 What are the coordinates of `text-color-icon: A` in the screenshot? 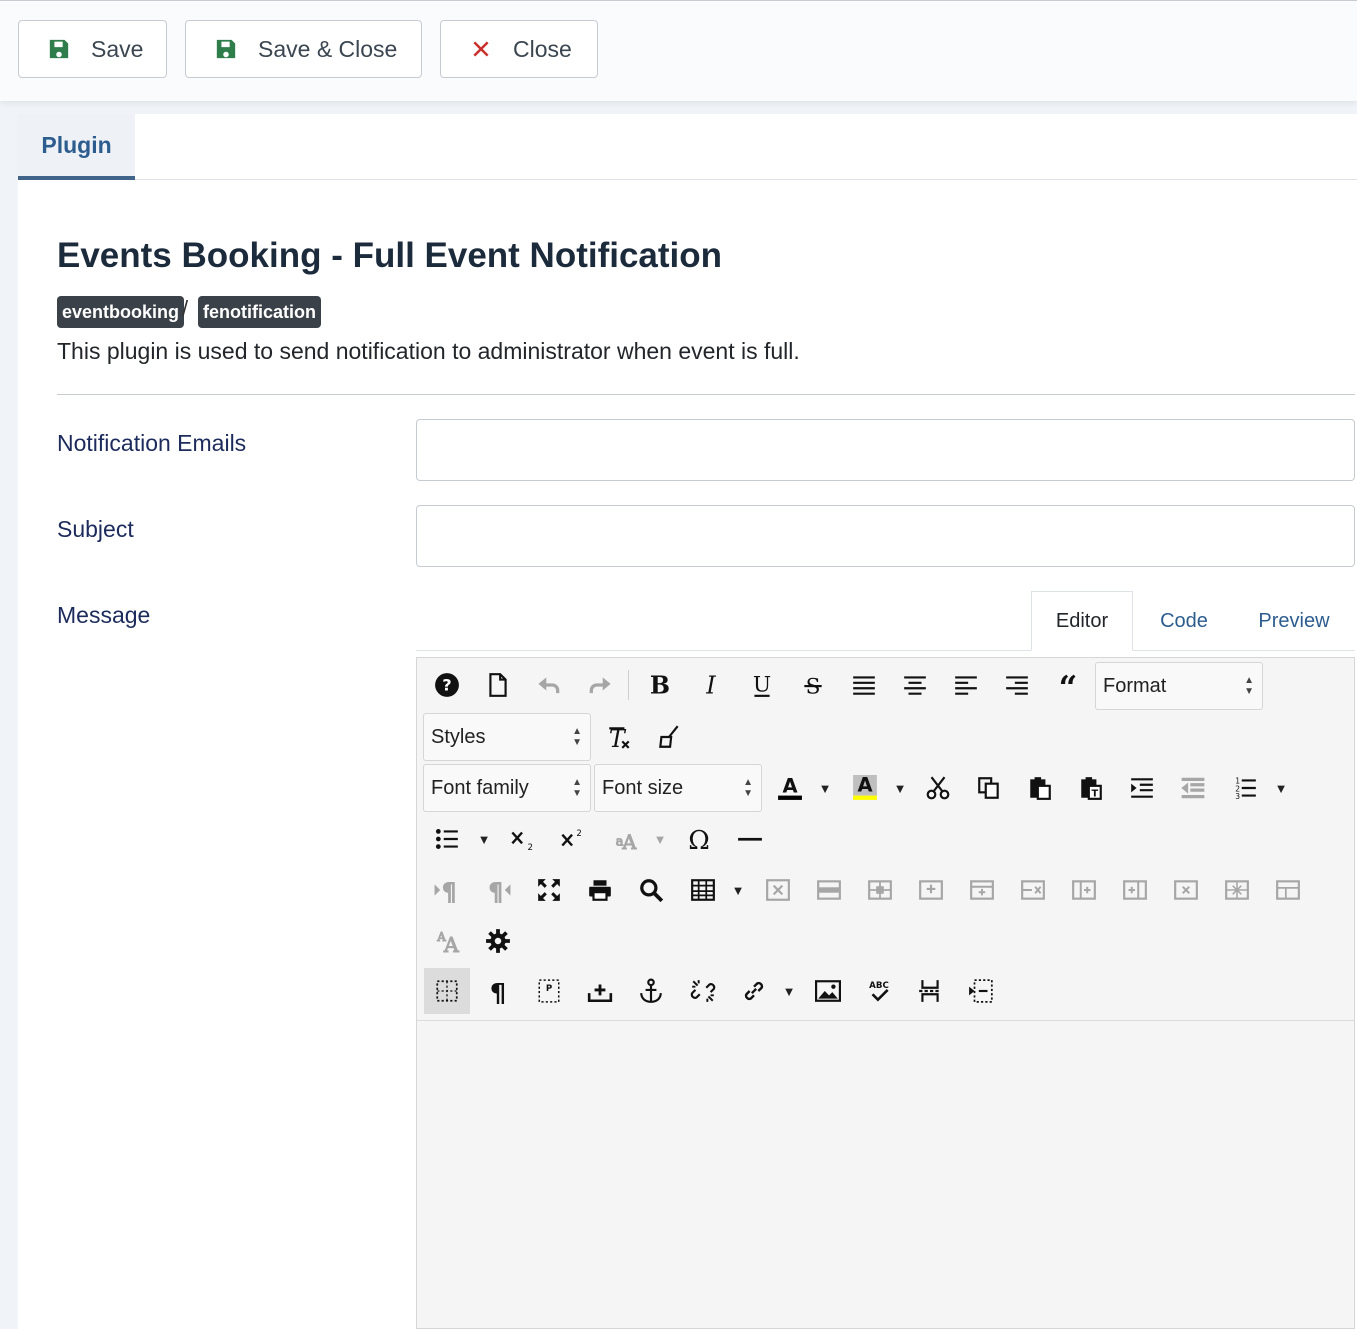 It's located at (790, 788).